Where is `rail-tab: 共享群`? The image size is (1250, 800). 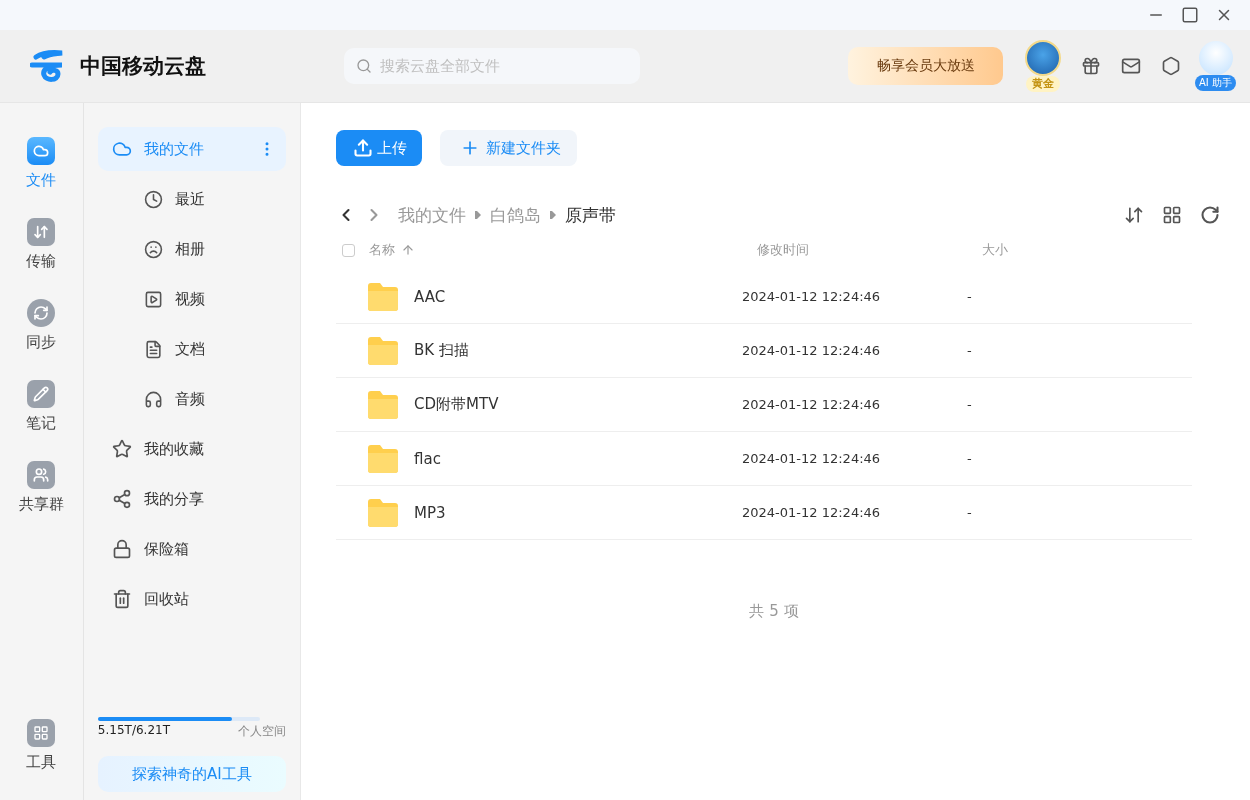
rail-tab: 共享群 is located at coordinates (41, 504).